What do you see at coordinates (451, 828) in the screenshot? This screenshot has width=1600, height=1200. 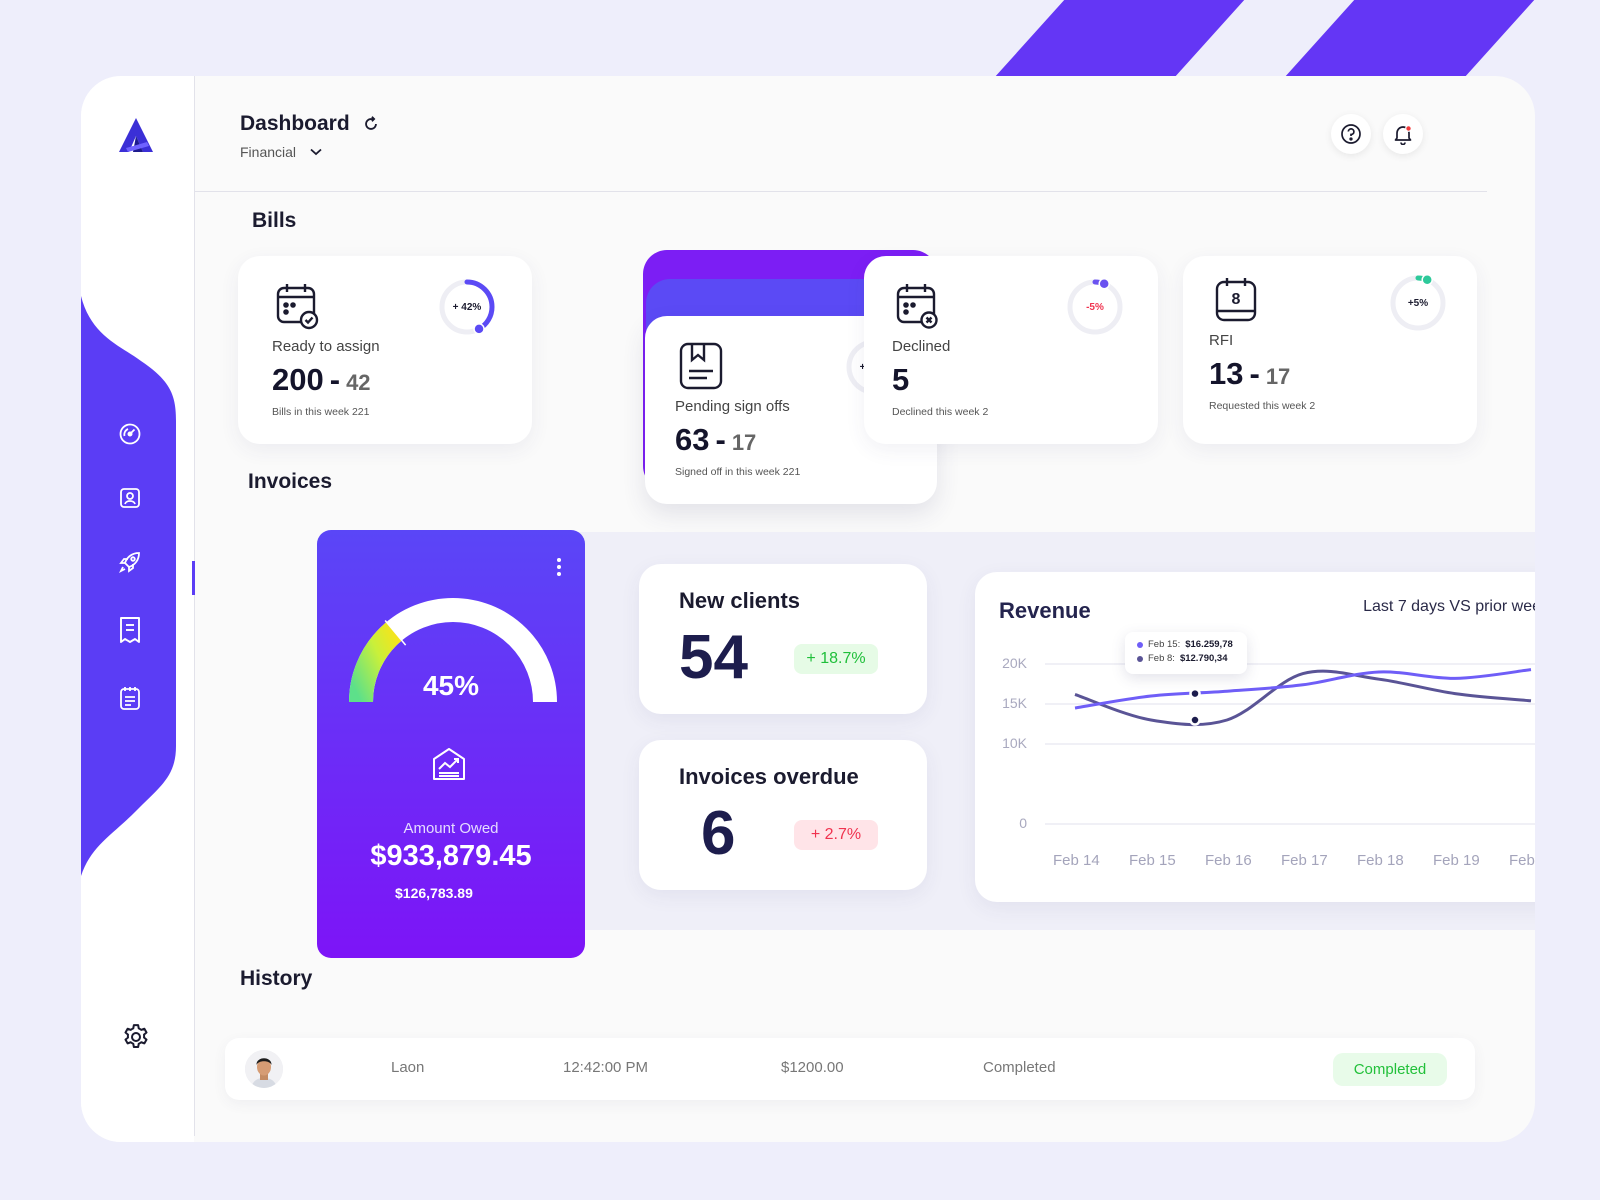 I see `owed-label: Amount Owed` at bounding box center [451, 828].